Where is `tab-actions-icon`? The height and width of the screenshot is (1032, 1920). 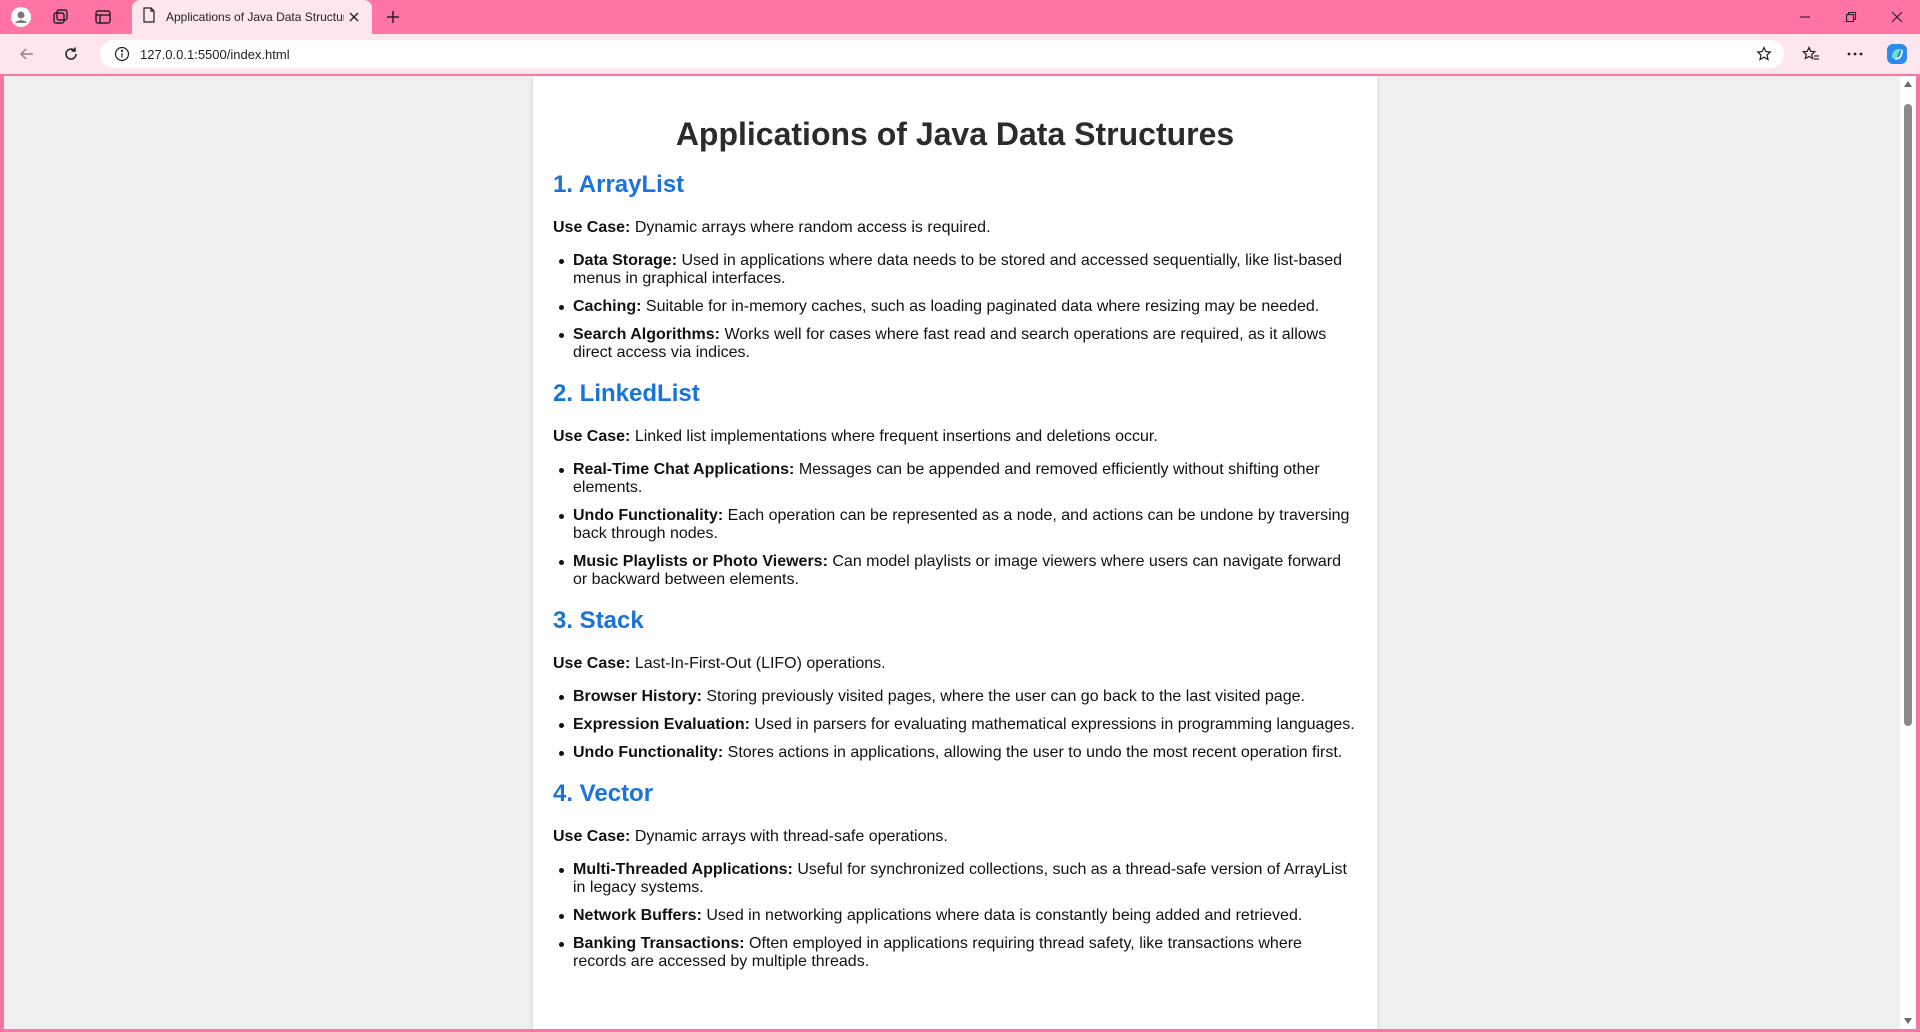
tab-actions-icon is located at coordinates (103, 17).